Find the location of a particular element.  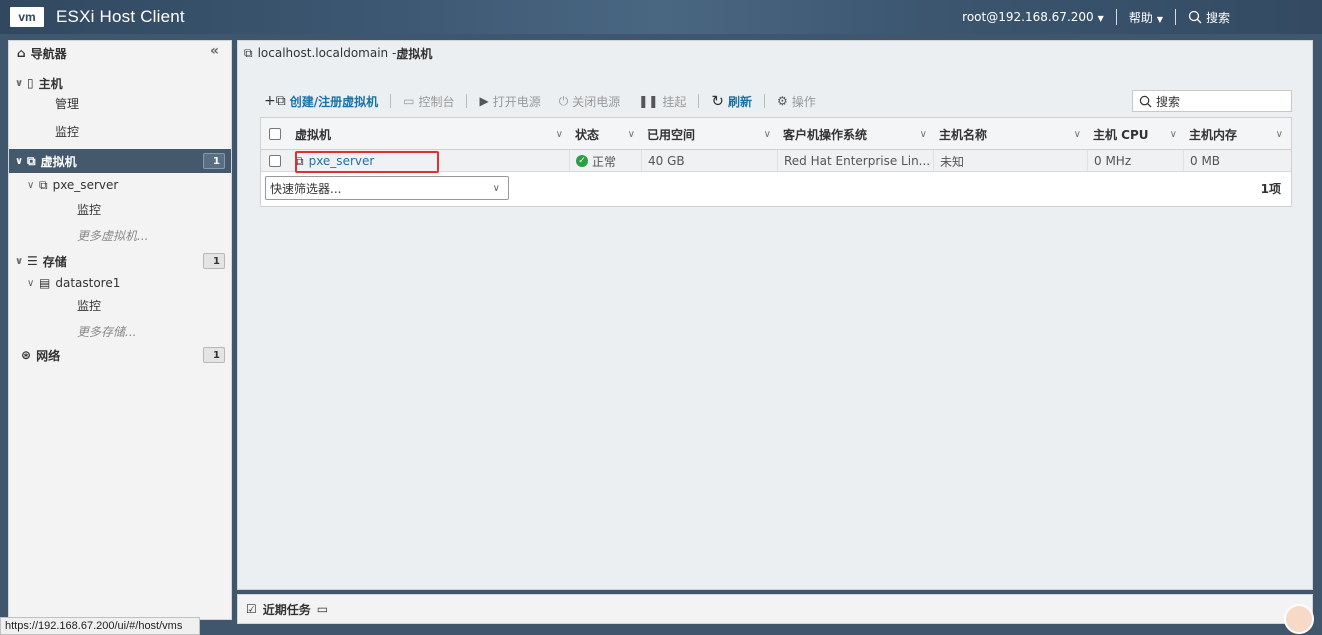

row-checkbox is located at coordinates (275, 161).